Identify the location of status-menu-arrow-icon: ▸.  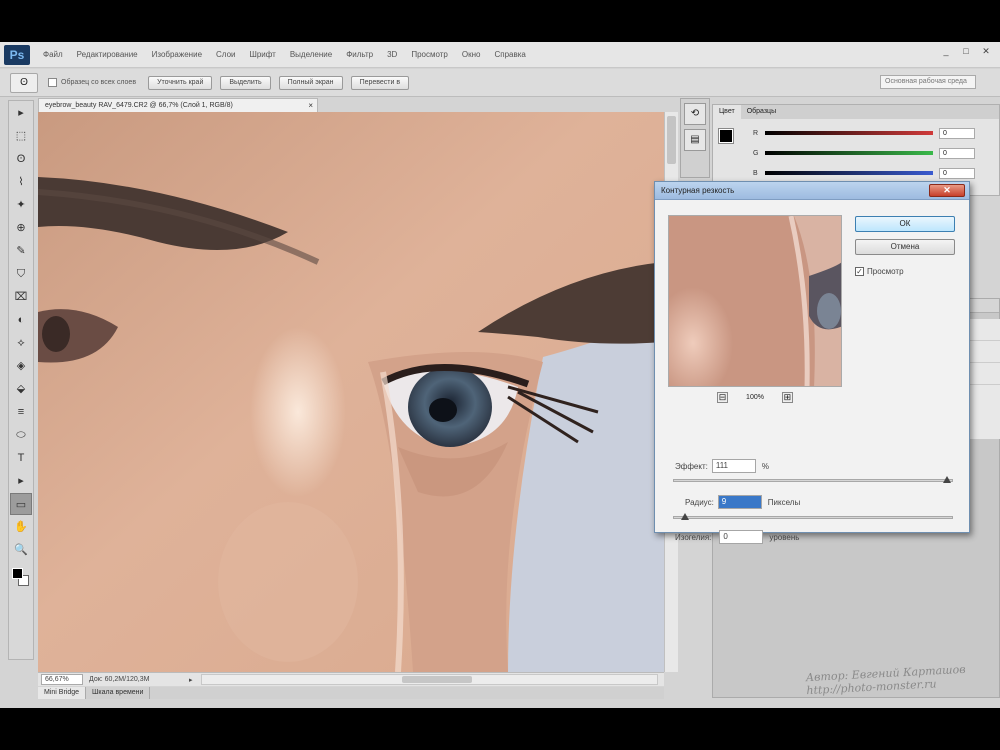
(191, 680).